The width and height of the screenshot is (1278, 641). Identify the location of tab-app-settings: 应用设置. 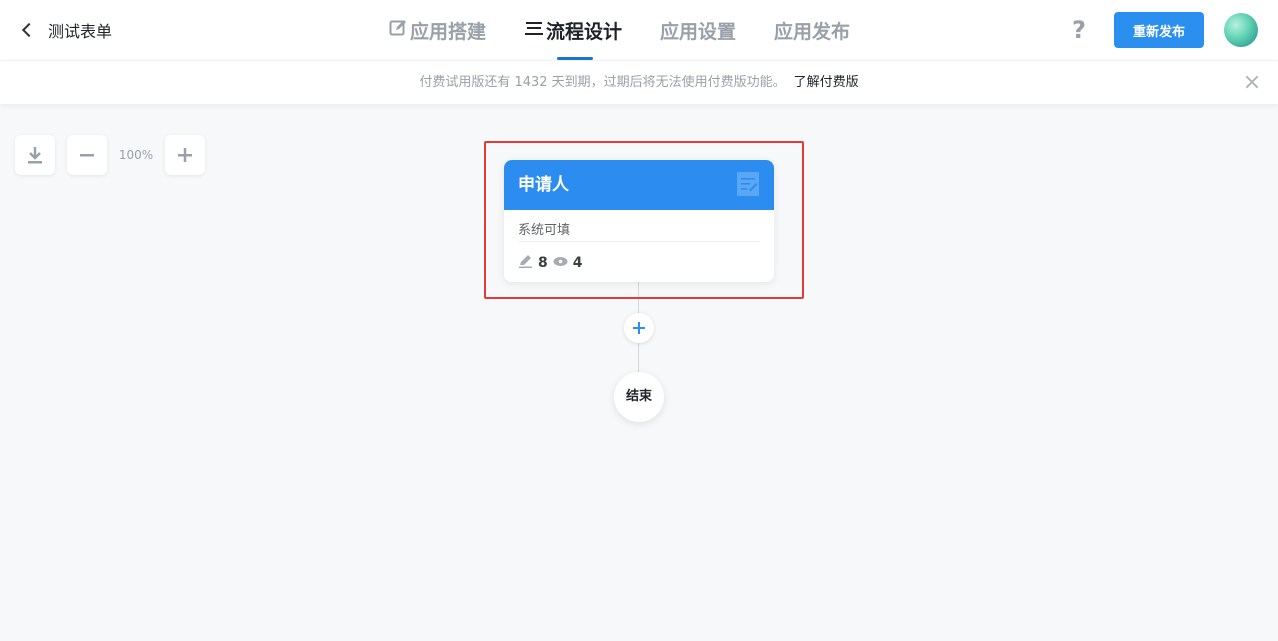
(698, 30).